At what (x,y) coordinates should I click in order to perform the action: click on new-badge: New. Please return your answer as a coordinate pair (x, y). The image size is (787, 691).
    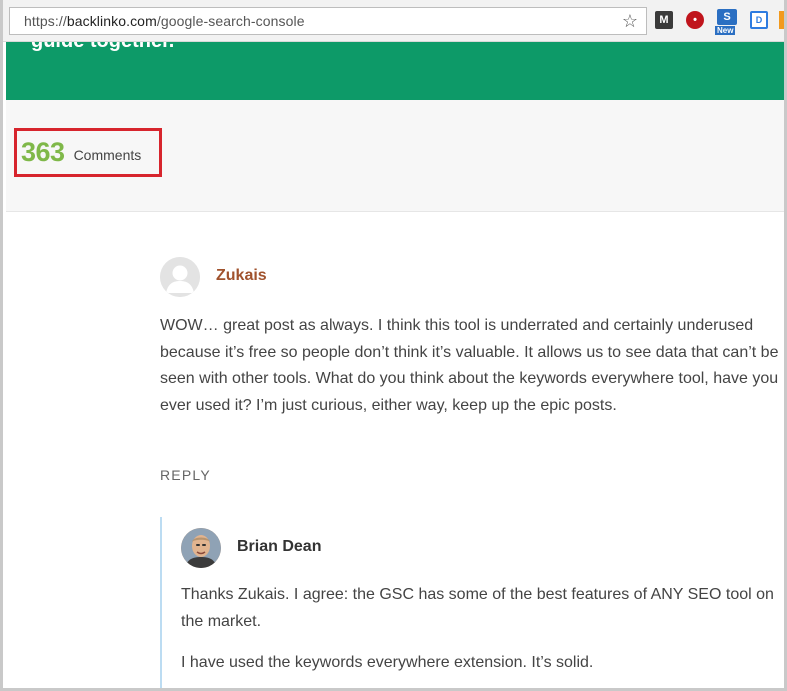
    Looking at the image, I should click on (725, 30).